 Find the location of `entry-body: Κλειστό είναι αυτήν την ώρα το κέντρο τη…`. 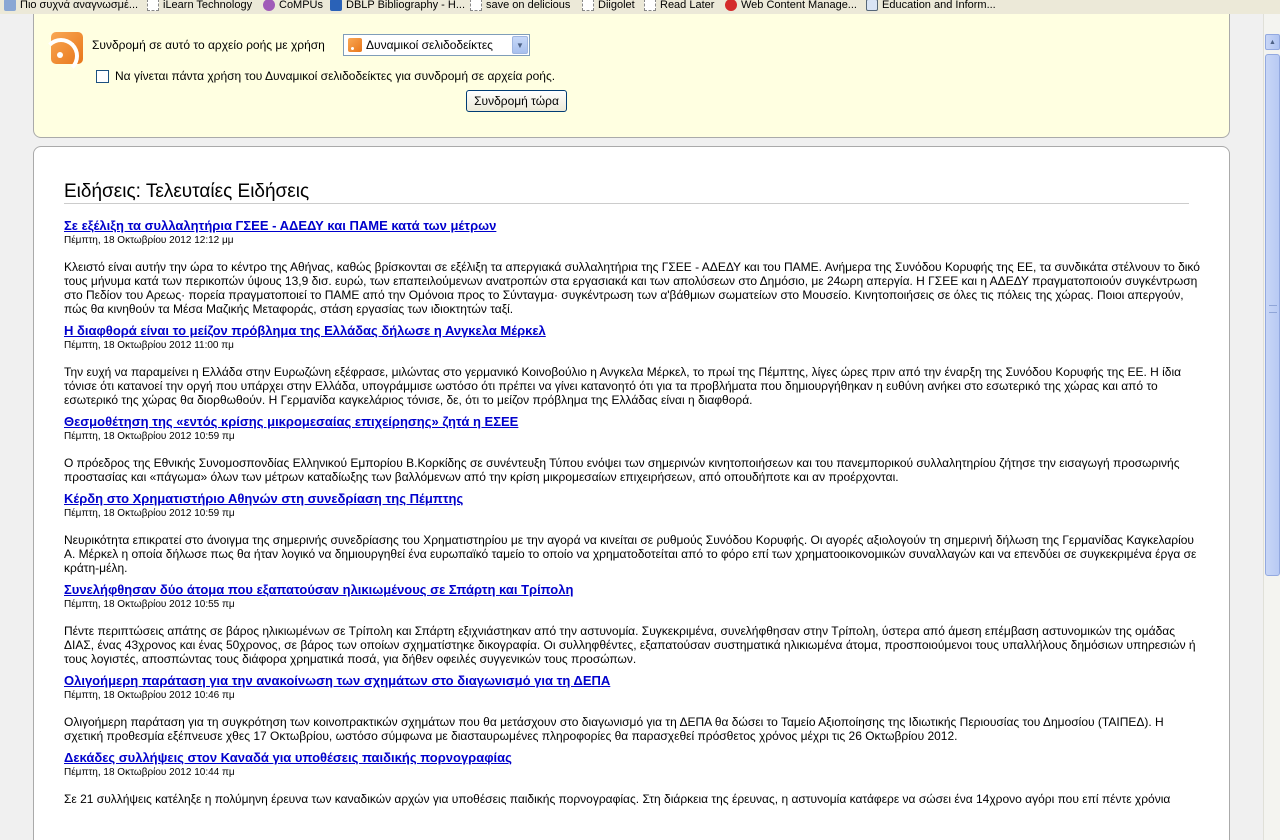

entry-body: Κλειστό είναι αυτήν την ώρα το κέντρο τη… is located at coordinates (632, 288).